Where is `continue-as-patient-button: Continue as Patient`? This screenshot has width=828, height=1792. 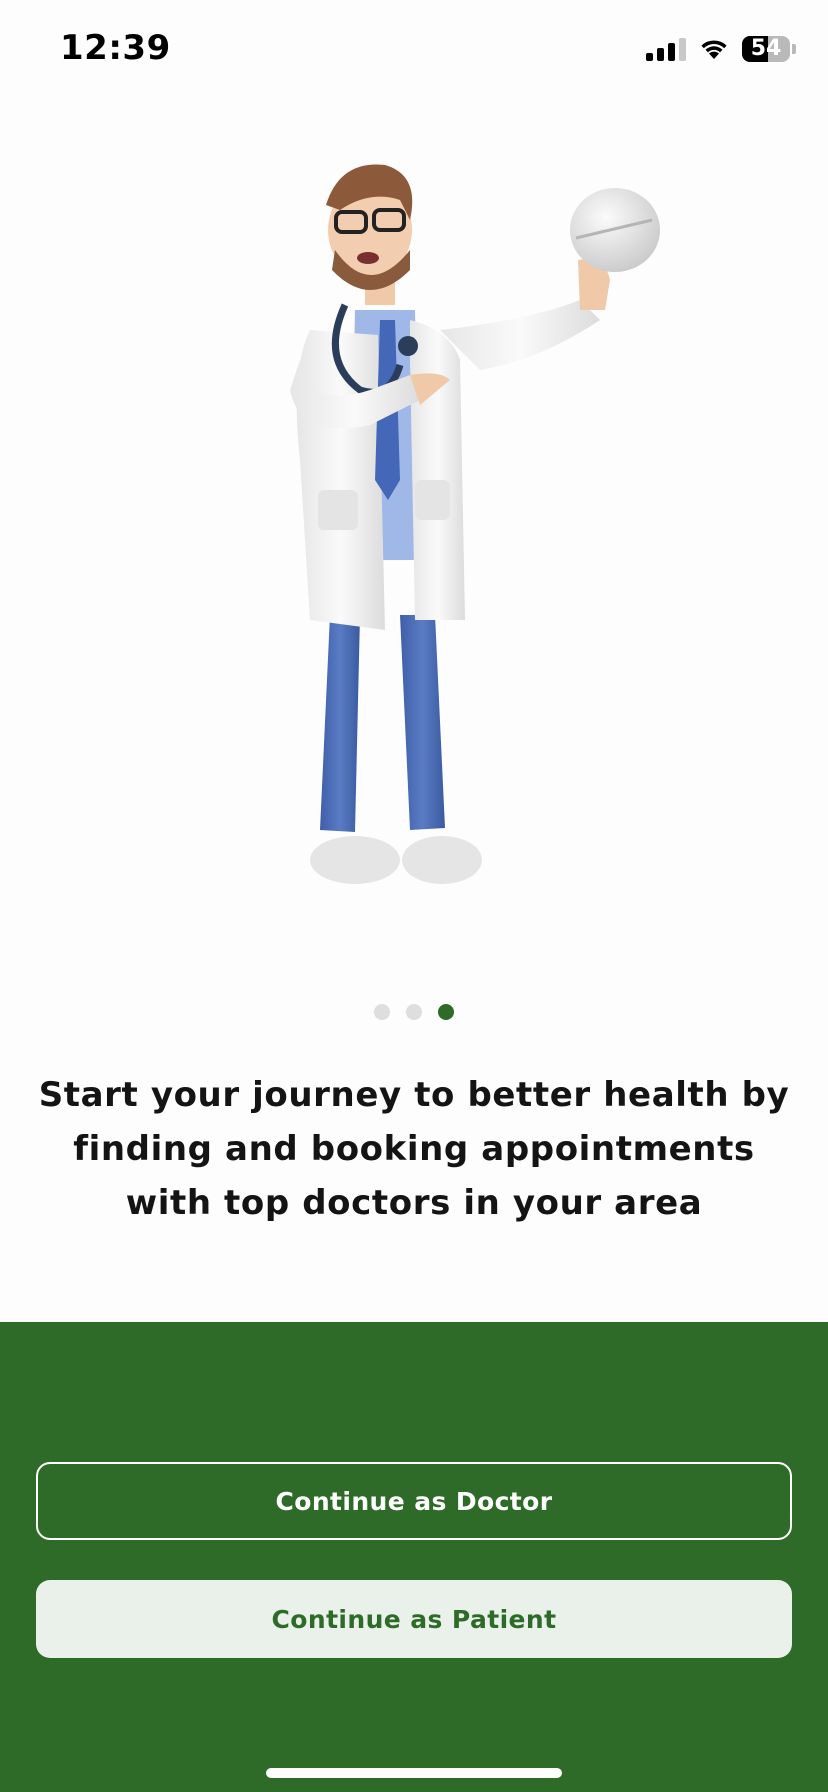
continue-as-patient-button: Continue as Patient is located at coordinates (414, 1619).